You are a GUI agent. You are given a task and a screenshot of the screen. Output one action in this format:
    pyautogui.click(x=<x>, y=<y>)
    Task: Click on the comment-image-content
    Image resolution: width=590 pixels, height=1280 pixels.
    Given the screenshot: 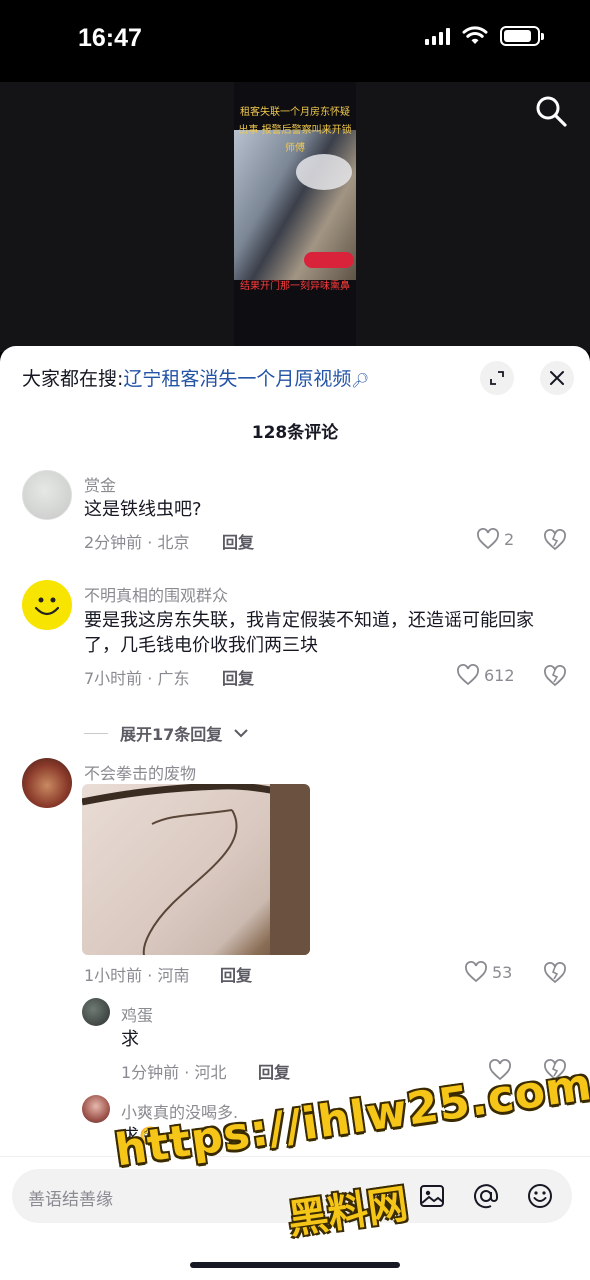 What is the action you would take?
    pyautogui.click(x=196, y=869)
    